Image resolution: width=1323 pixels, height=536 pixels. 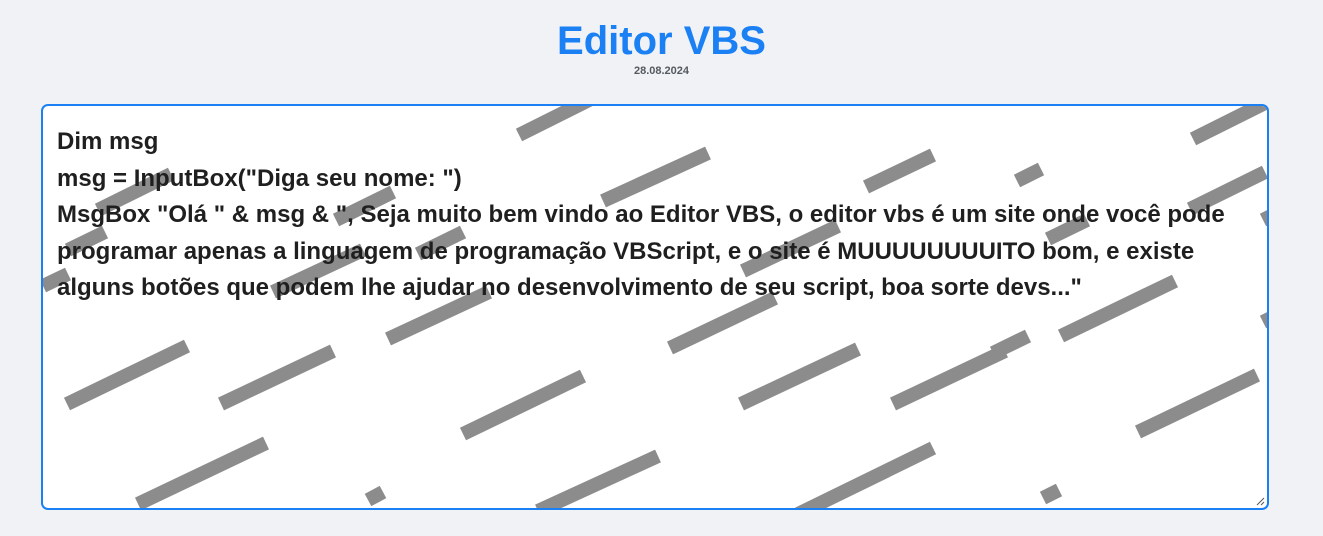 What do you see at coordinates (661, 71) in the screenshot?
I see `page-date: 28.08.2024` at bounding box center [661, 71].